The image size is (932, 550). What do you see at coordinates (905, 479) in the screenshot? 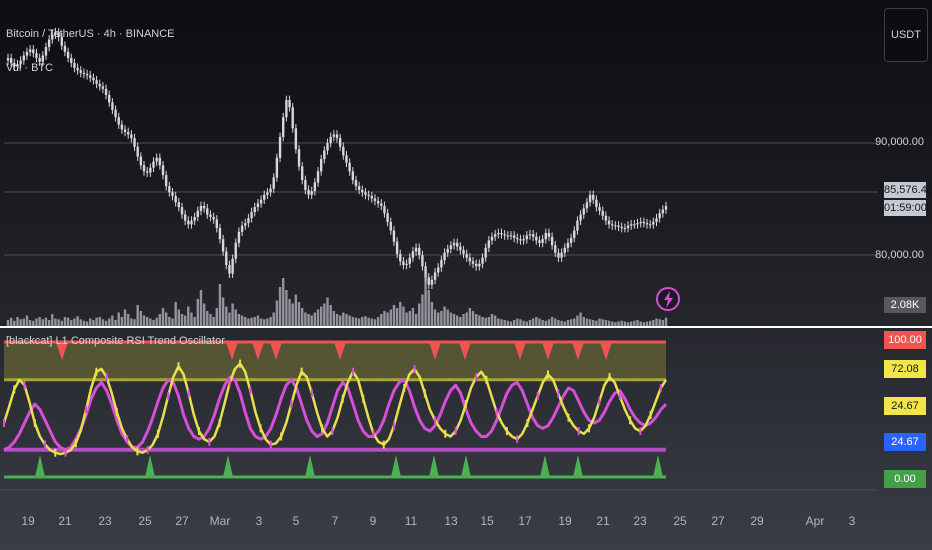
I see `oscillator-value-tag: 0.00` at bounding box center [905, 479].